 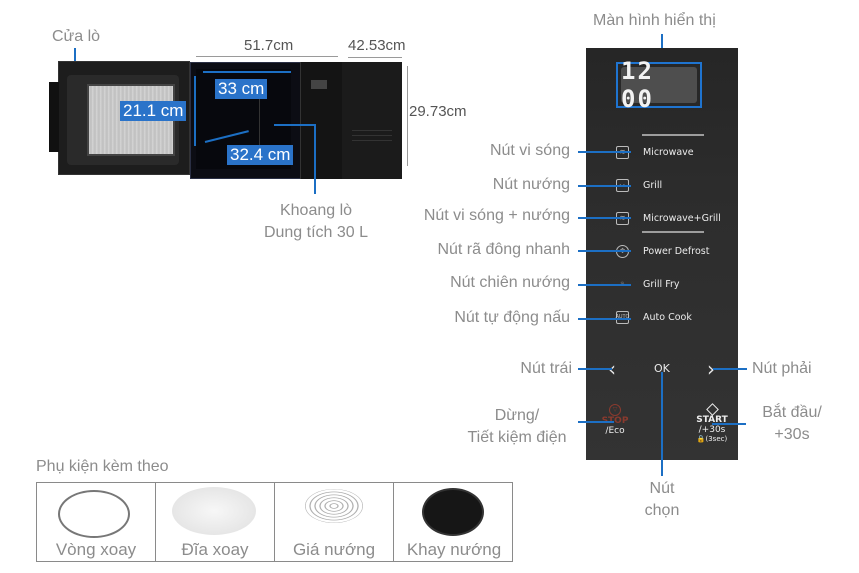 I want to click on auto-cook-icon: AUTO, so click(x=622, y=317).